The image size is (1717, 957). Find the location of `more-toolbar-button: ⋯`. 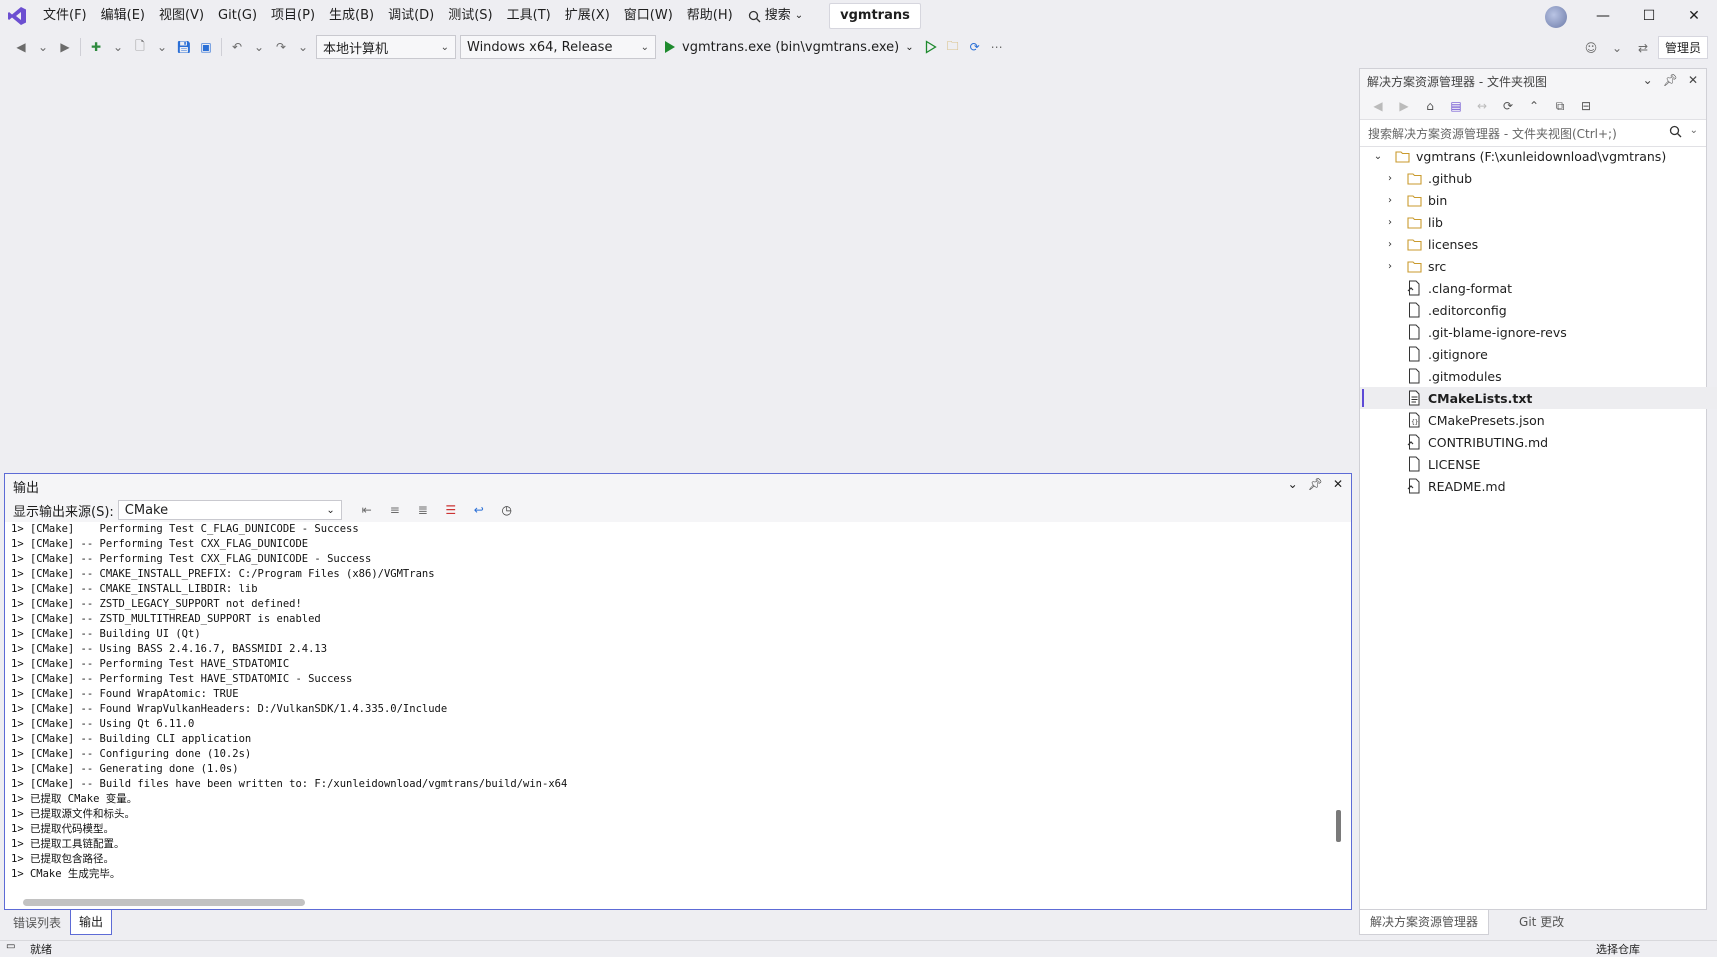

more-toolbar-button: ⋯ is located at coordinates (997, 47).